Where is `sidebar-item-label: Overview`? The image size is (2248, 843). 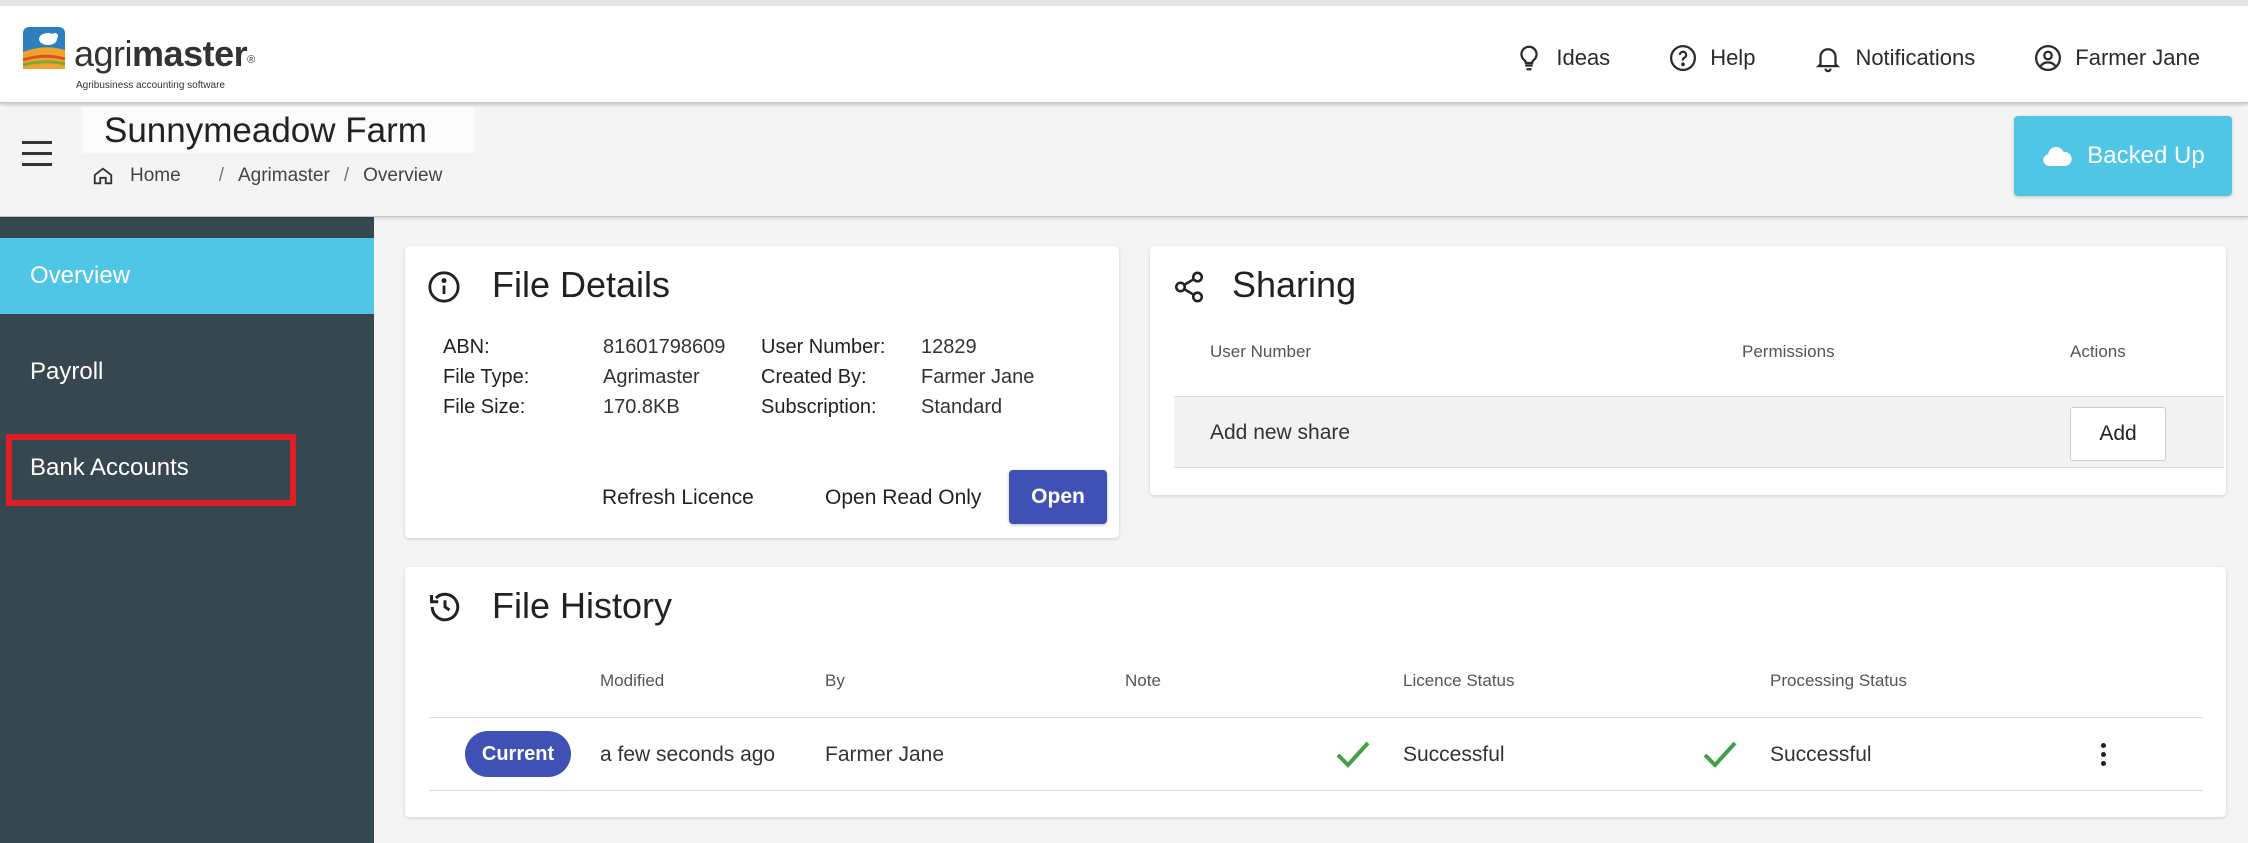 sidebar-item-label: Overview is located at coordinates (80, 275).